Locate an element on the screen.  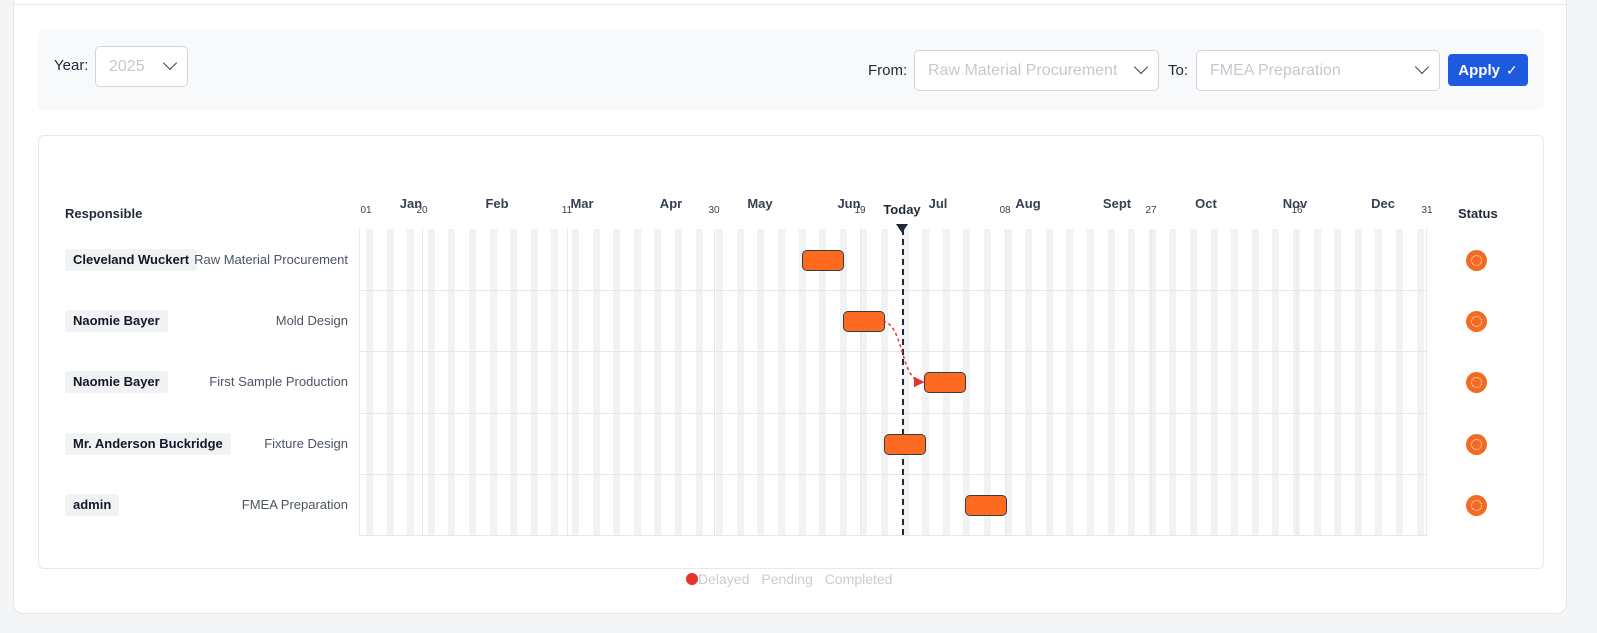
tick-label: 30 is located at coordinates (714, 210).